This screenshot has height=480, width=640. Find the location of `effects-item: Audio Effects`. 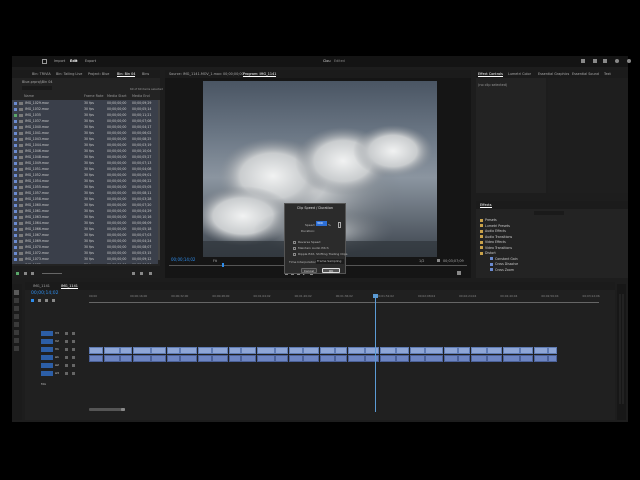

effects-item: Audio Effects is located at coordinates (493, 231).